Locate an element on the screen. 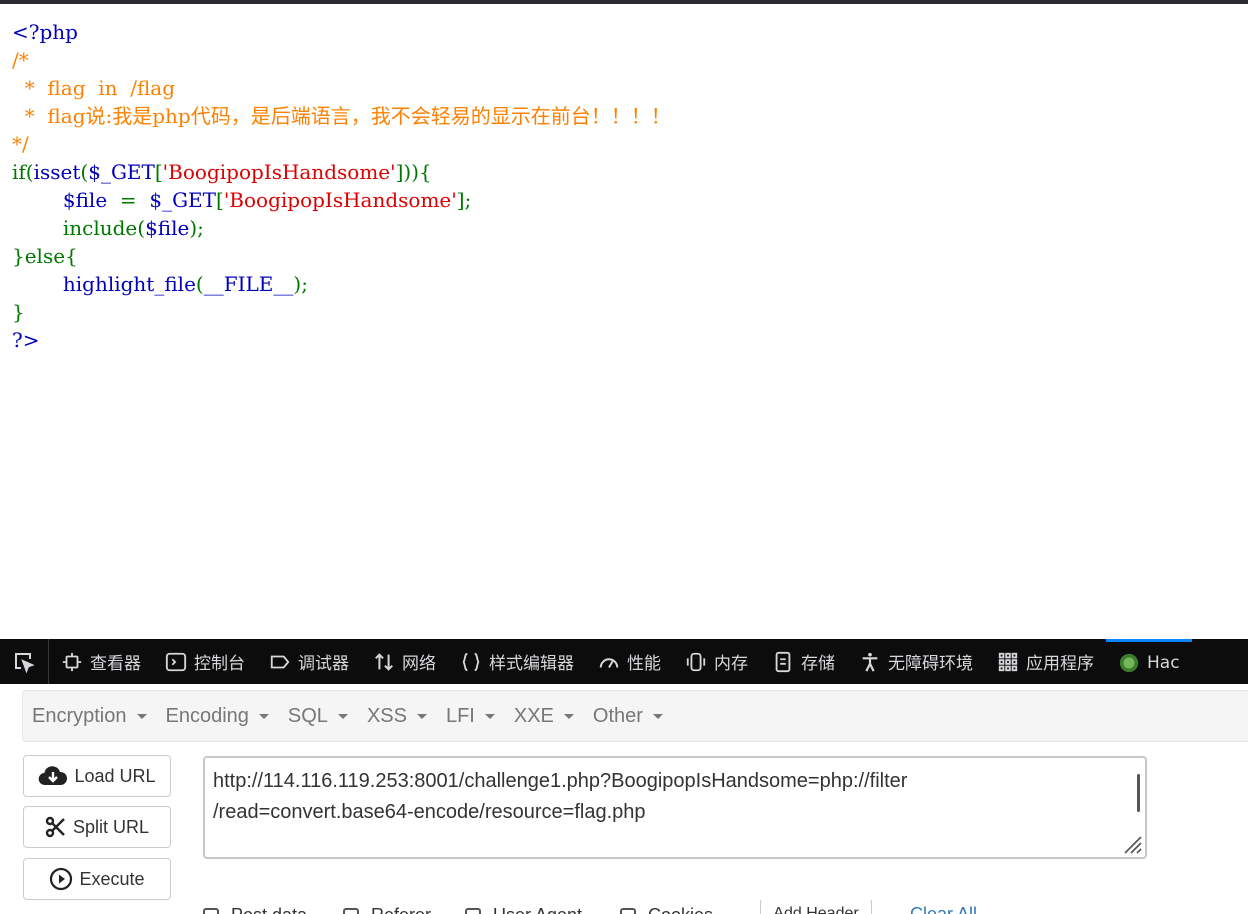 The image size is (1248, 914). devtools-tab-label: 无障碍环境 is located at coordinates (930, 661).